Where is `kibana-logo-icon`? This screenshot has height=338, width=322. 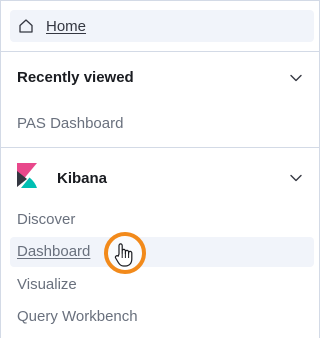 kibana-logo-icon is located at coordinates (27, 178).